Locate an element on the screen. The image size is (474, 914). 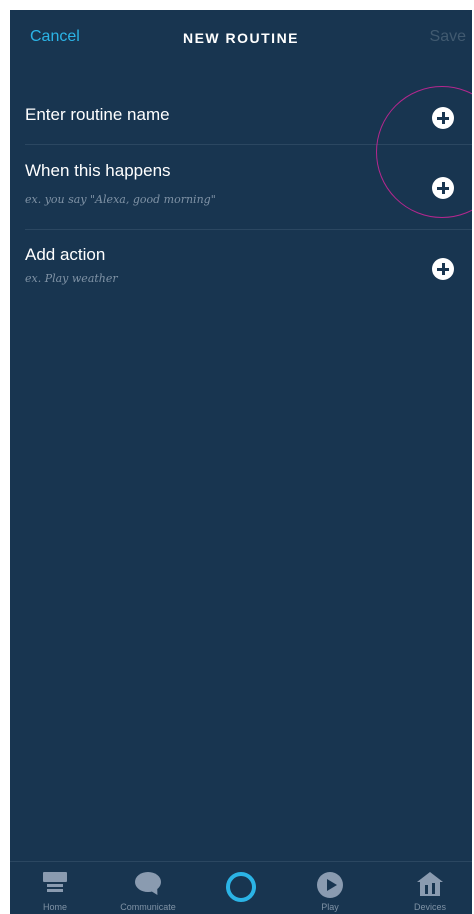
add-action-plus-icon is located at coordinates (443, 269).